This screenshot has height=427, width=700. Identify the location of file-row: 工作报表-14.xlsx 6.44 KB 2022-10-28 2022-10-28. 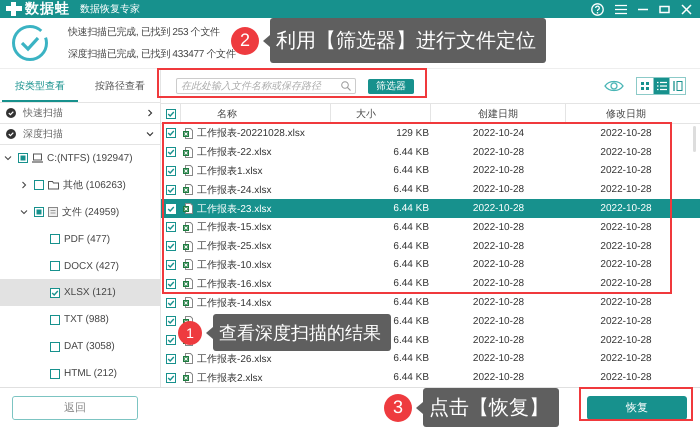
(430, 302).